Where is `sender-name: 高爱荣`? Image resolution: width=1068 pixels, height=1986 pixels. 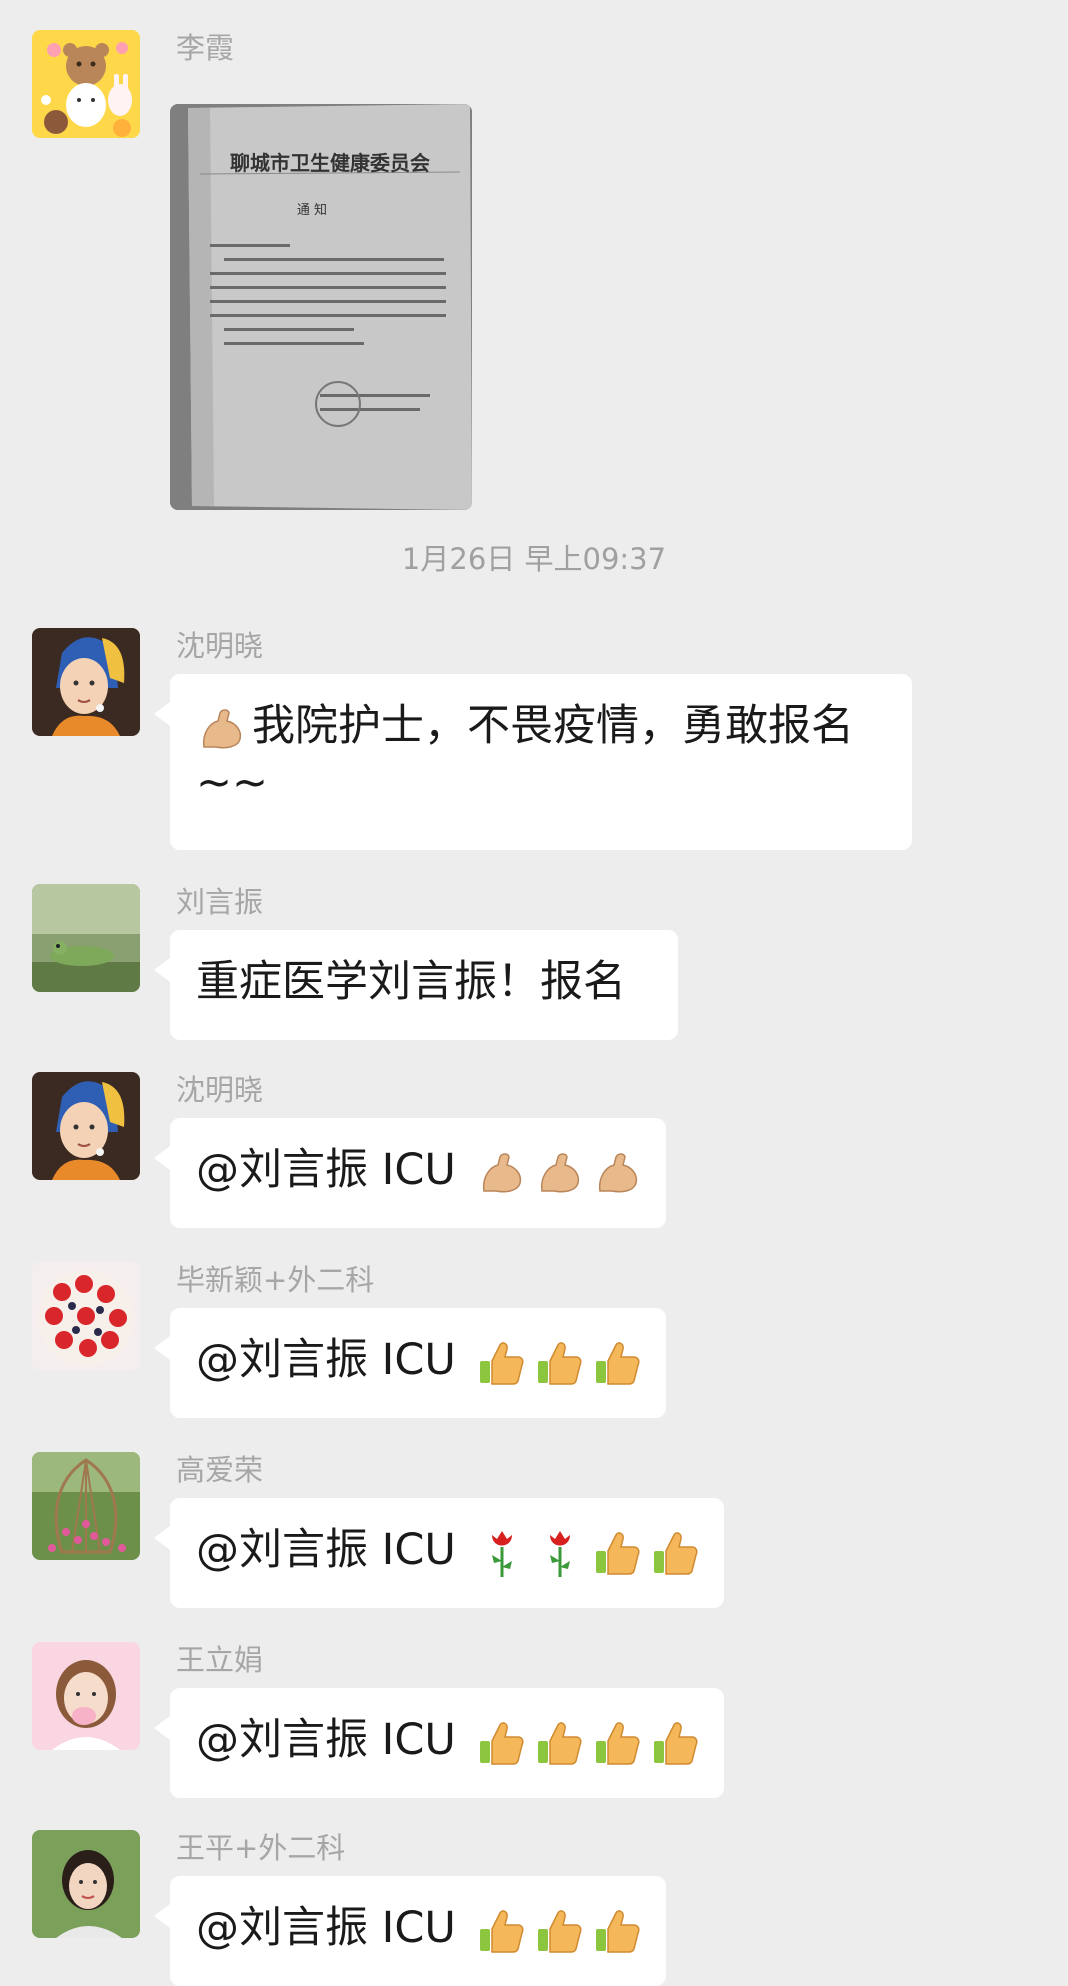
sender-name: 高爱荣 is located at coordinates (220, 1470).